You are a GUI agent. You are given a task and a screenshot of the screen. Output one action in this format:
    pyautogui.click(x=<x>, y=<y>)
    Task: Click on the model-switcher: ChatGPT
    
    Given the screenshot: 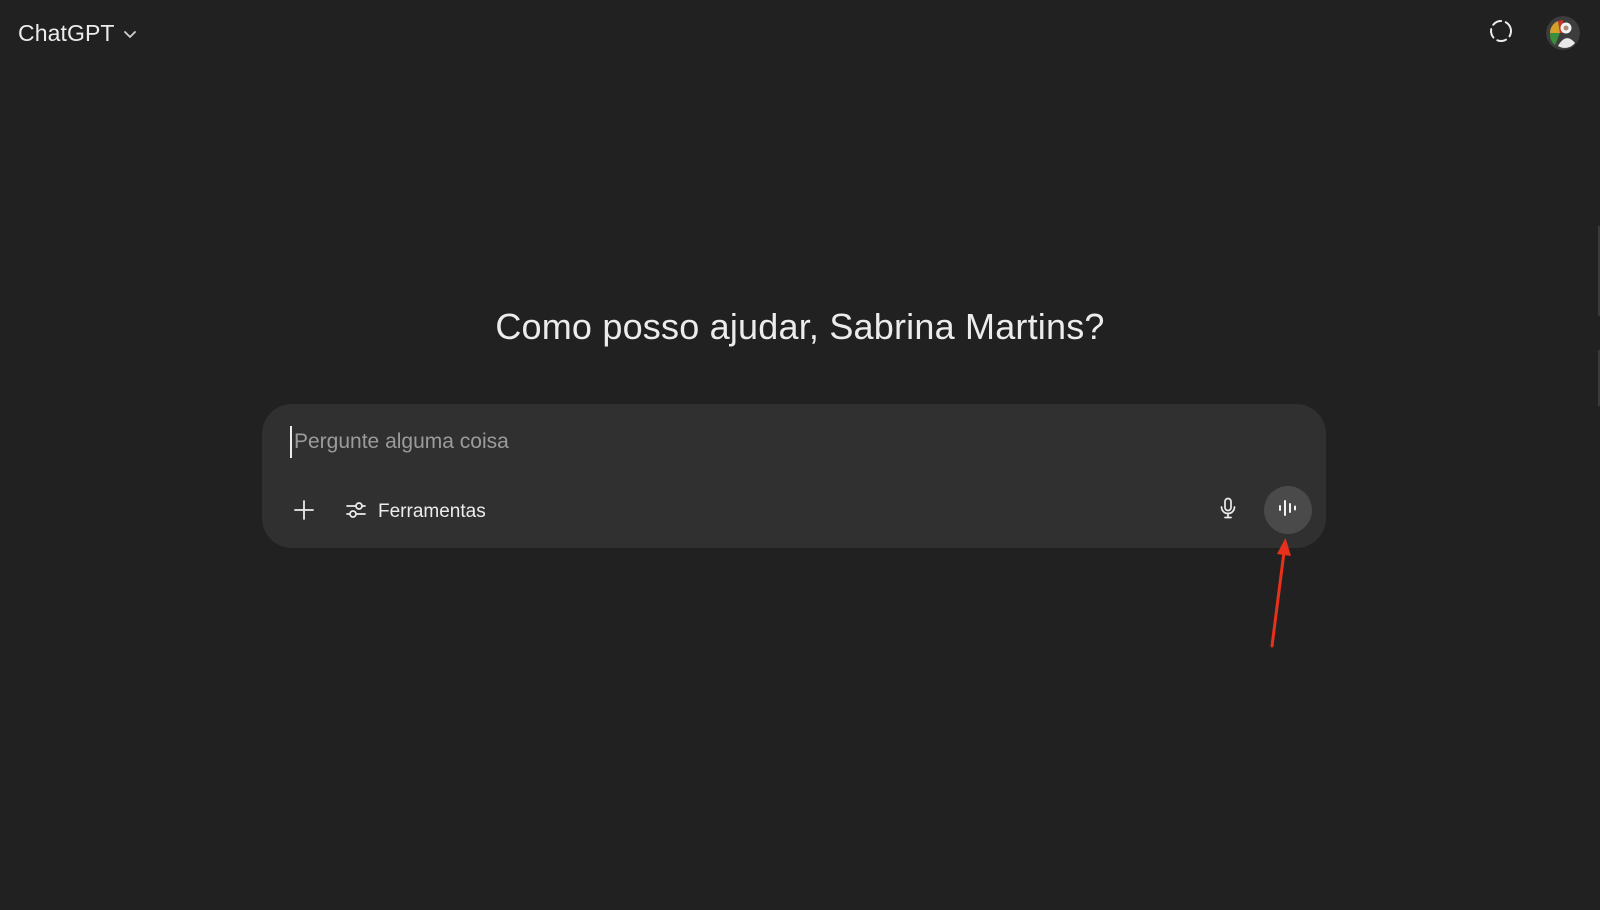 What is the action you would take?
    pyautogui.click(x=78, y=33)
    